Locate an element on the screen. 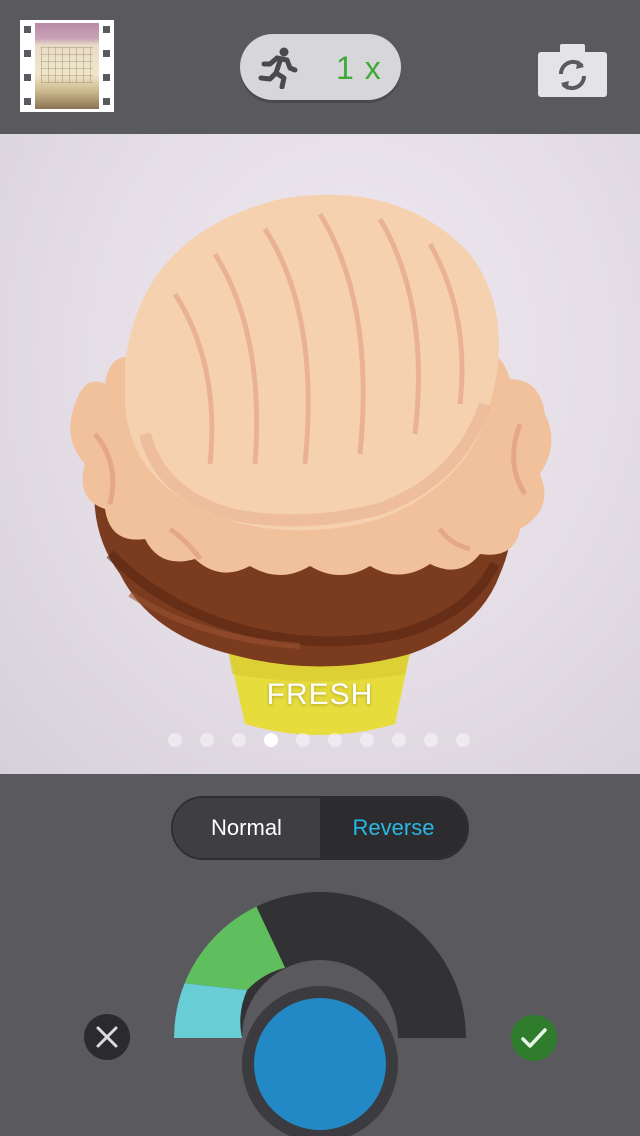 The width and height of the screenshot is (640, 1136). cancel-button is located at coordinates (107, 1037).